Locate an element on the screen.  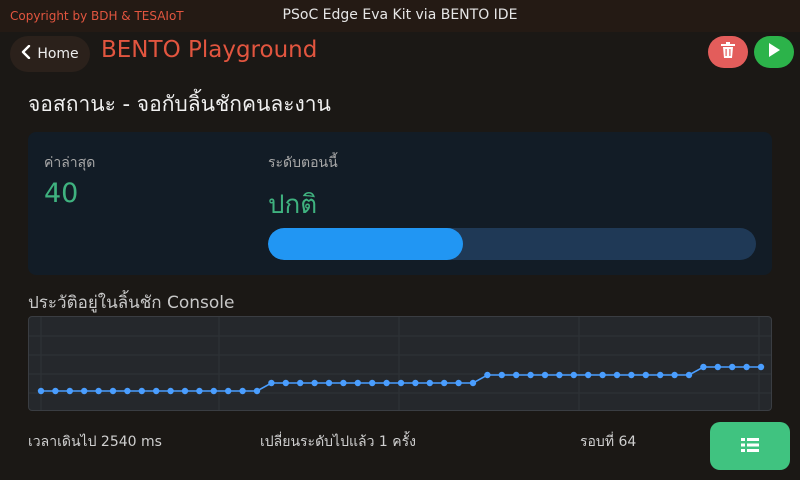
window-title: PSoC Edge Eva Kit via BENTO IDE is located at coordinates (400, 15).